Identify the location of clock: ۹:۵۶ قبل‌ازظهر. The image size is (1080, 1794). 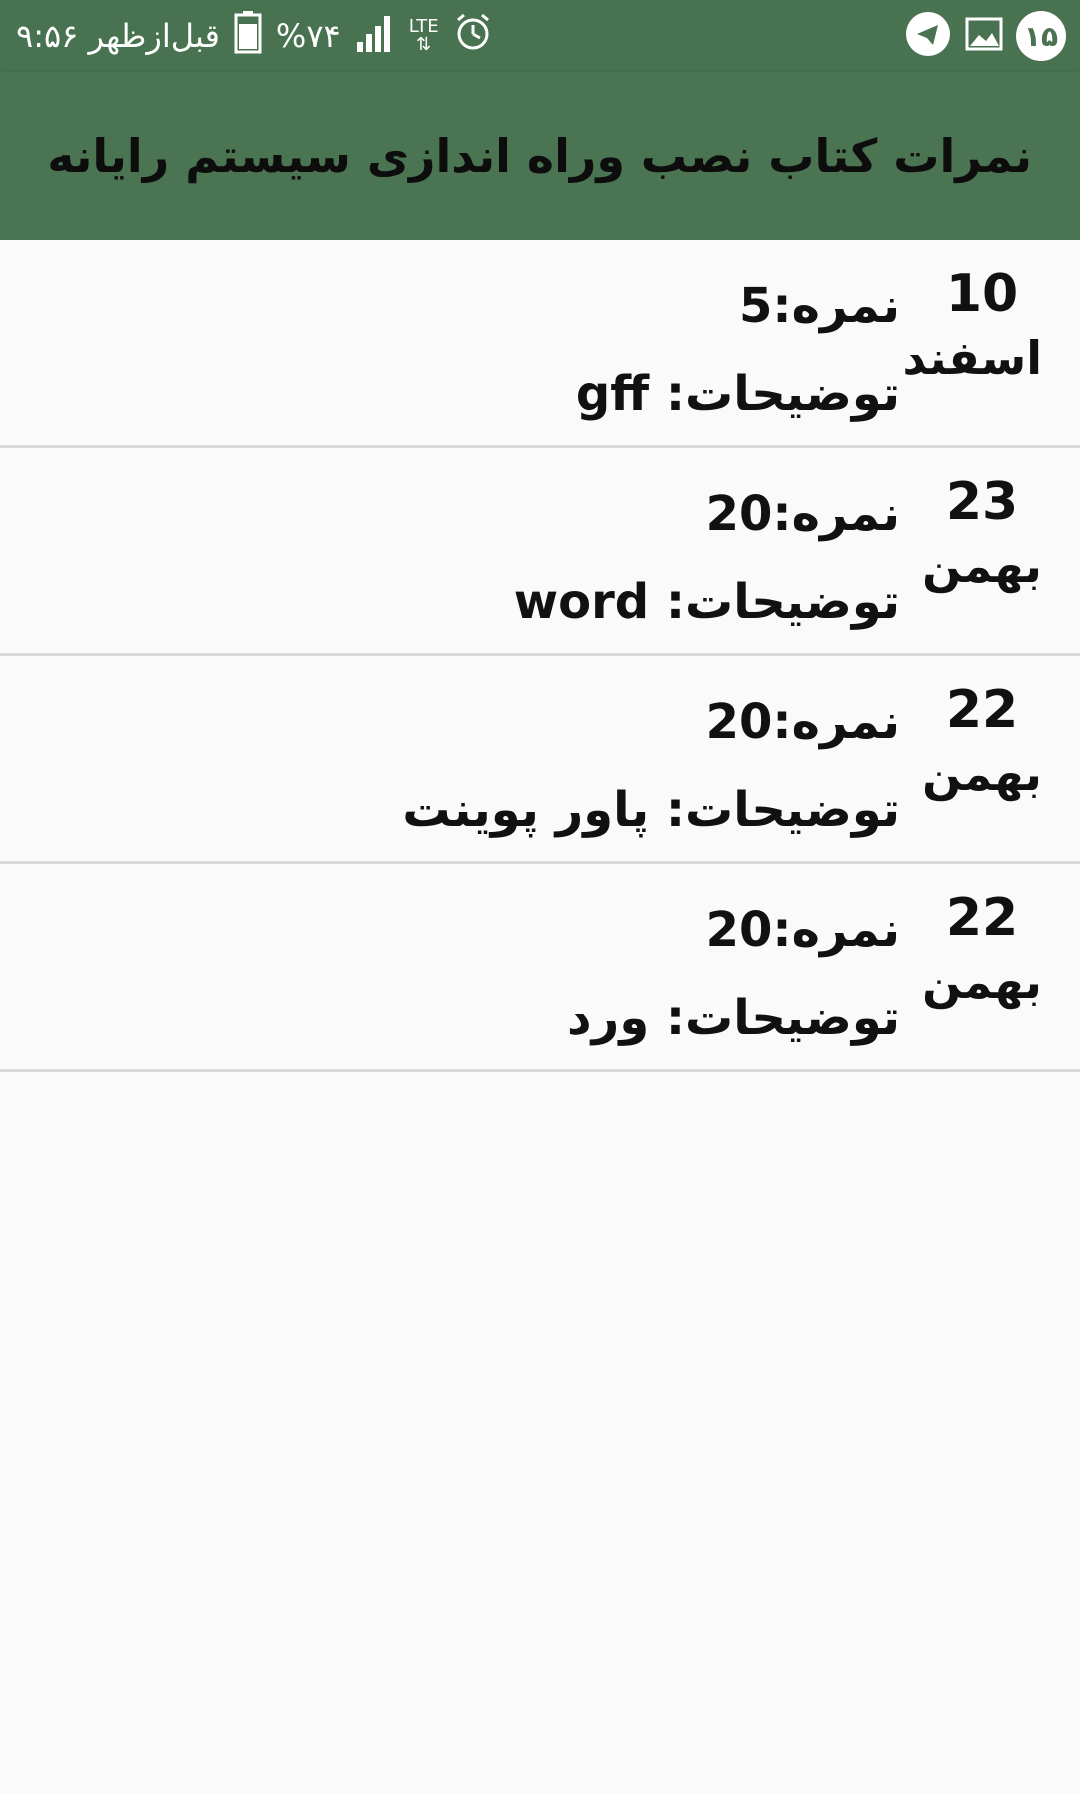
(118, 36).